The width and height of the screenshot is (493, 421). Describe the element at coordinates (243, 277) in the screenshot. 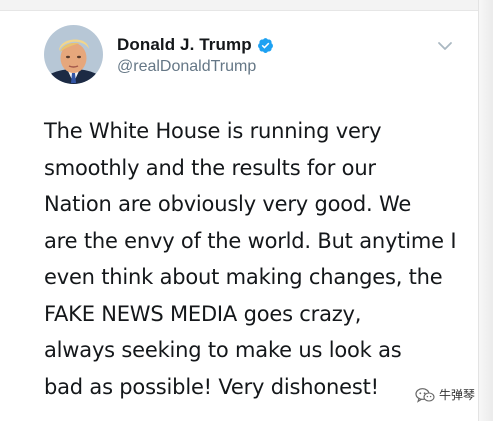

I see `tweet-line: even think about making changes, the` at that location.